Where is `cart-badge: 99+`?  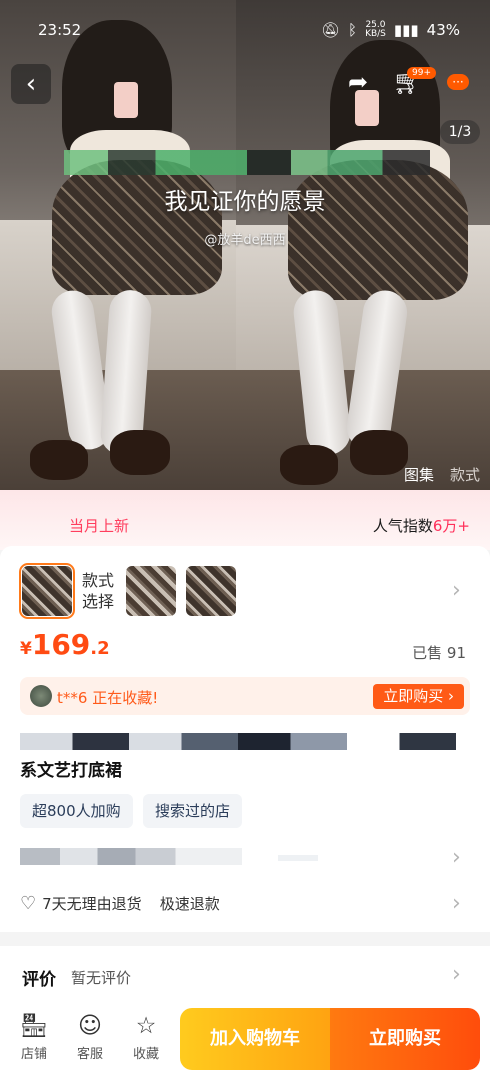
cart-badge: 99+ is located at coordinates (421, 73).